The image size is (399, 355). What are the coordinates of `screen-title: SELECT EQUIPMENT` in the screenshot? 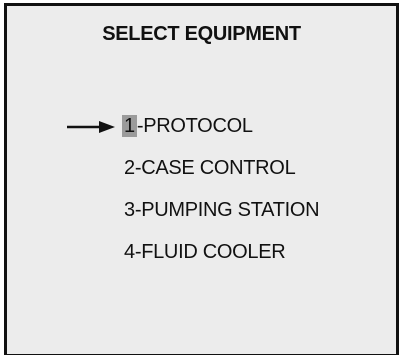 It's located at (201, 34).